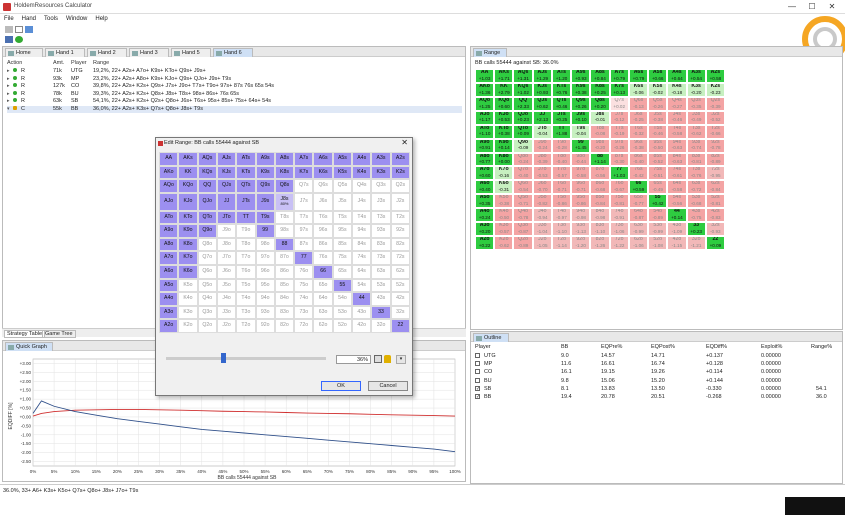  Describe the element at coordinates (658, 145) in the screenshot. I see `range-equity-cell: 95s -0.50` at that location.